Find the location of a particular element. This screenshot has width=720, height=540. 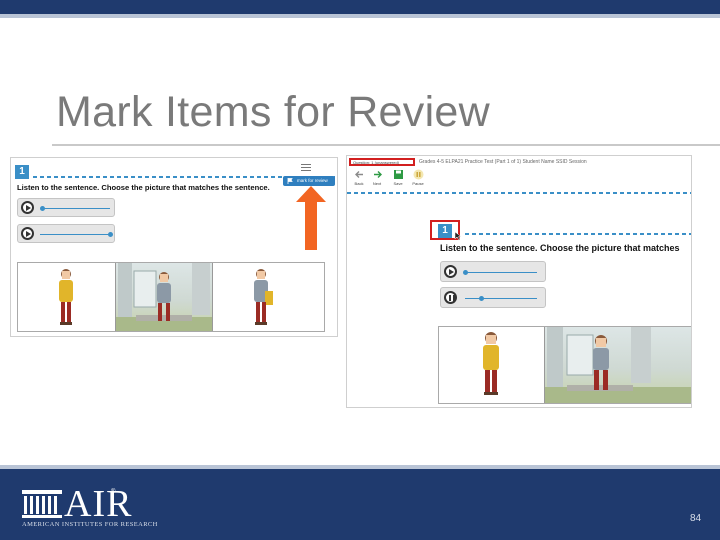

registered-mark: ® is located at coordinates (113, 492).